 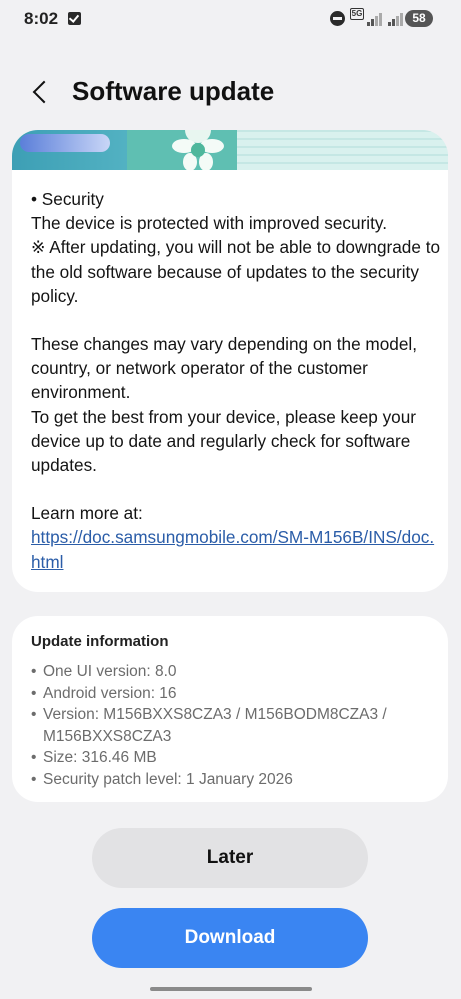 What do you see at coordinates (231, 989) in the screenshot?
I see `home-indicator` at bounding box center [231, 989].